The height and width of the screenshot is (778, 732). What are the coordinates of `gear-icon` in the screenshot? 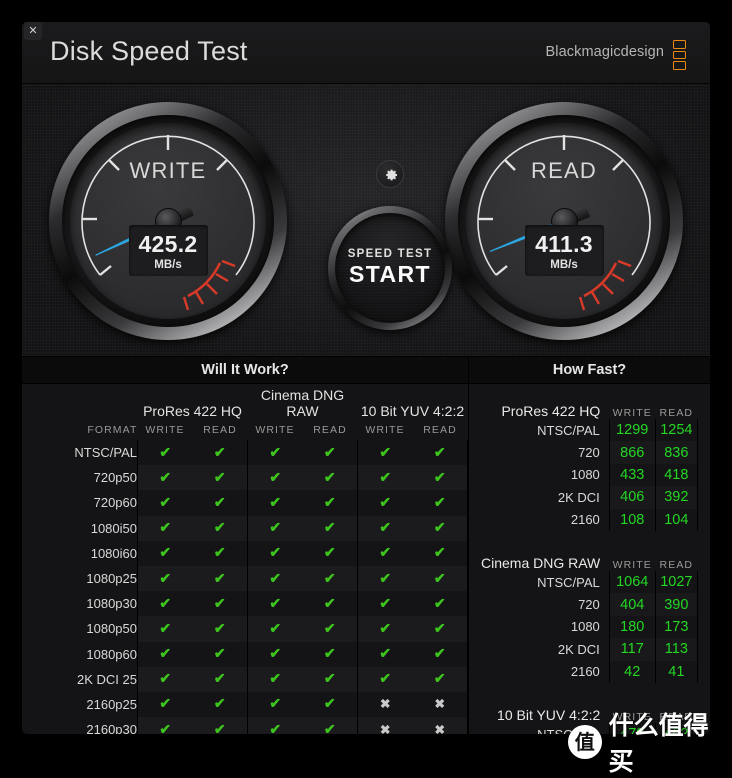 It's located at (391, 175).